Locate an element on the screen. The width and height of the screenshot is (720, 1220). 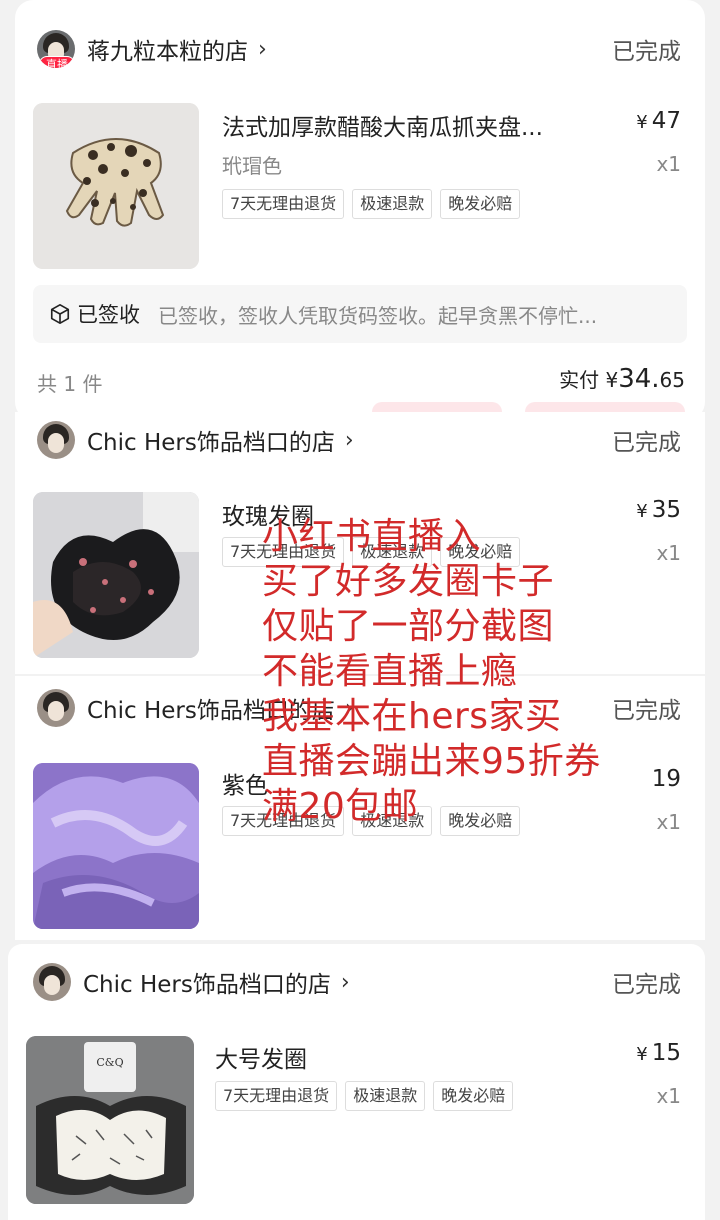
overlay-line: 我基本在hers家买 is located at coordinates (412, 716).